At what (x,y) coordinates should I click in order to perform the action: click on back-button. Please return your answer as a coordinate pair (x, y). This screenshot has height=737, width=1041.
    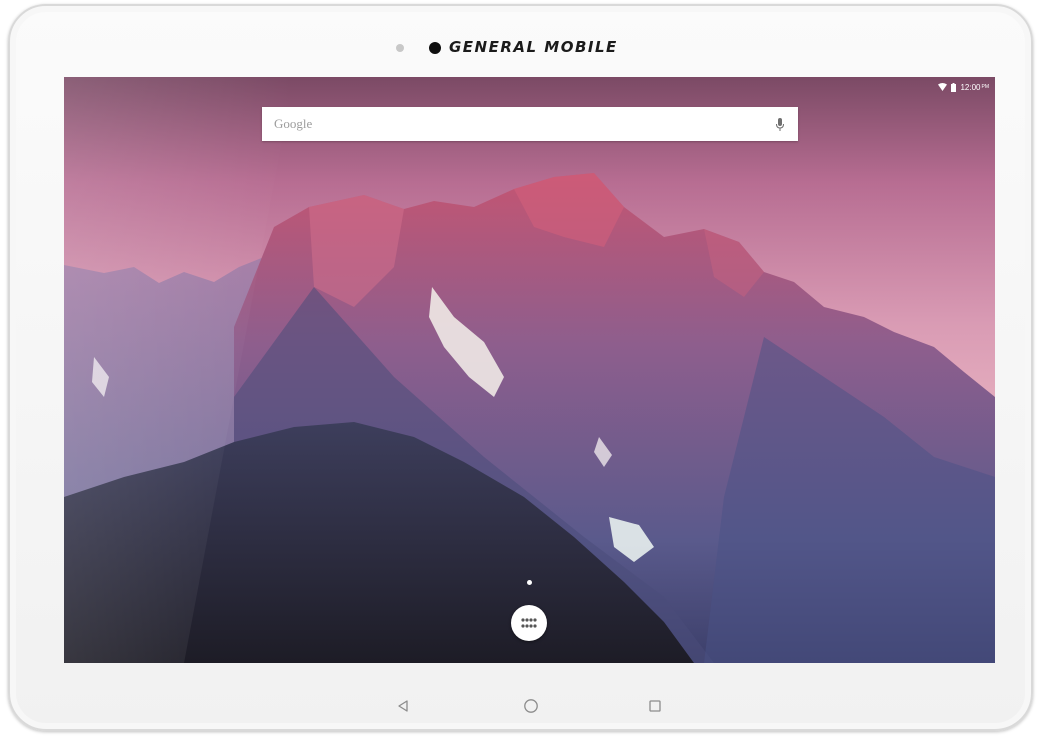
    Looking at the image, I should click on (403, 706).